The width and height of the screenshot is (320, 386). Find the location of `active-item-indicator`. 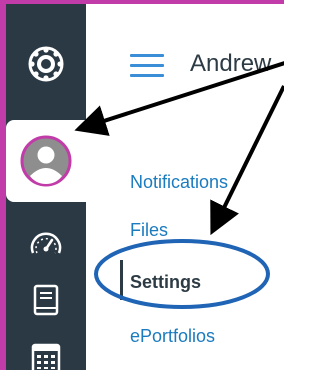

active-item-indicator is located at coordinates (121, 280).